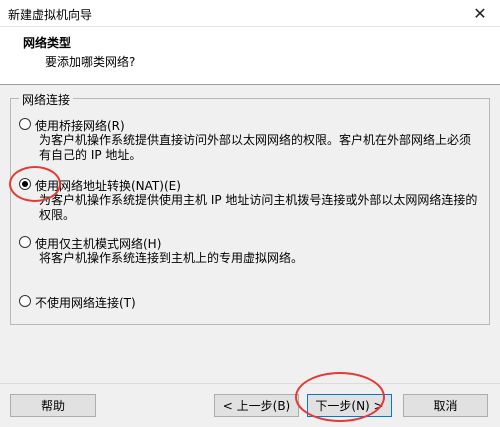  I want to click on close-icon: ✕, so click(480, 13).